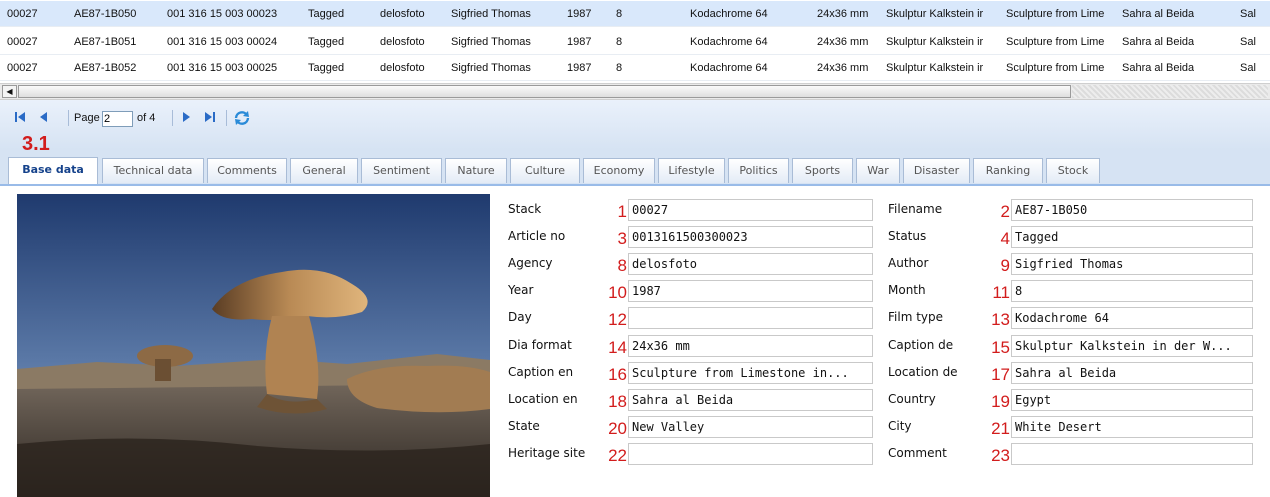 The width and height of the screenshot is (1270, 497). What do you see at coordinates (547, 453) in the screenshot?
I see `heritage-site-label: Heritage site` at bounding box center [547, 453].